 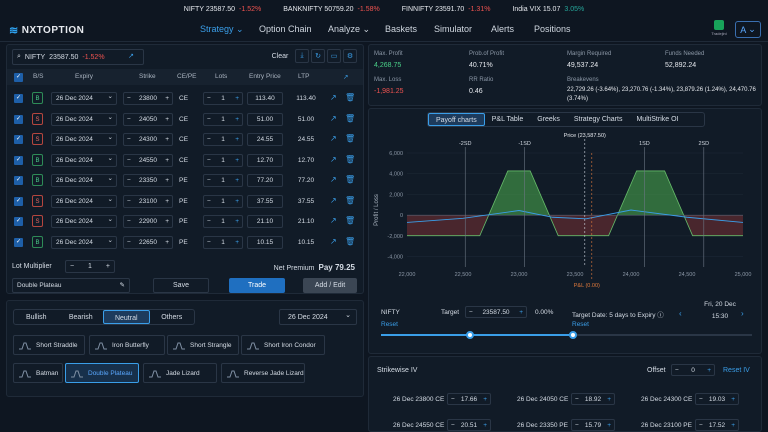 I want to click on tab-multistrike-oi: MultiStrike OI, so click(x=657, y=119).